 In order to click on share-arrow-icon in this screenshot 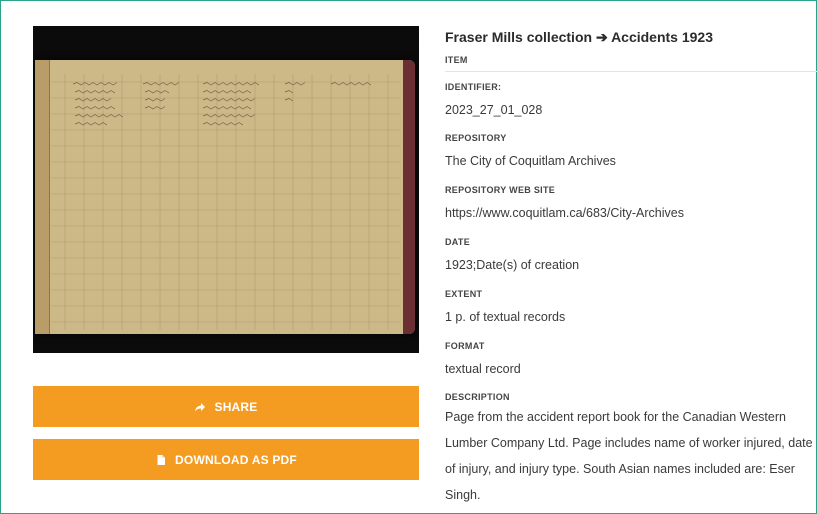, I will do `click(200, 406)`.